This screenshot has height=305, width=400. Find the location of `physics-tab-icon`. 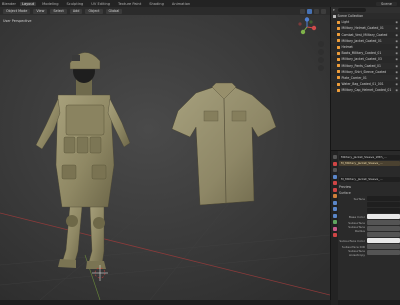

physics-tab-icon is located at coordinates (334, 215).